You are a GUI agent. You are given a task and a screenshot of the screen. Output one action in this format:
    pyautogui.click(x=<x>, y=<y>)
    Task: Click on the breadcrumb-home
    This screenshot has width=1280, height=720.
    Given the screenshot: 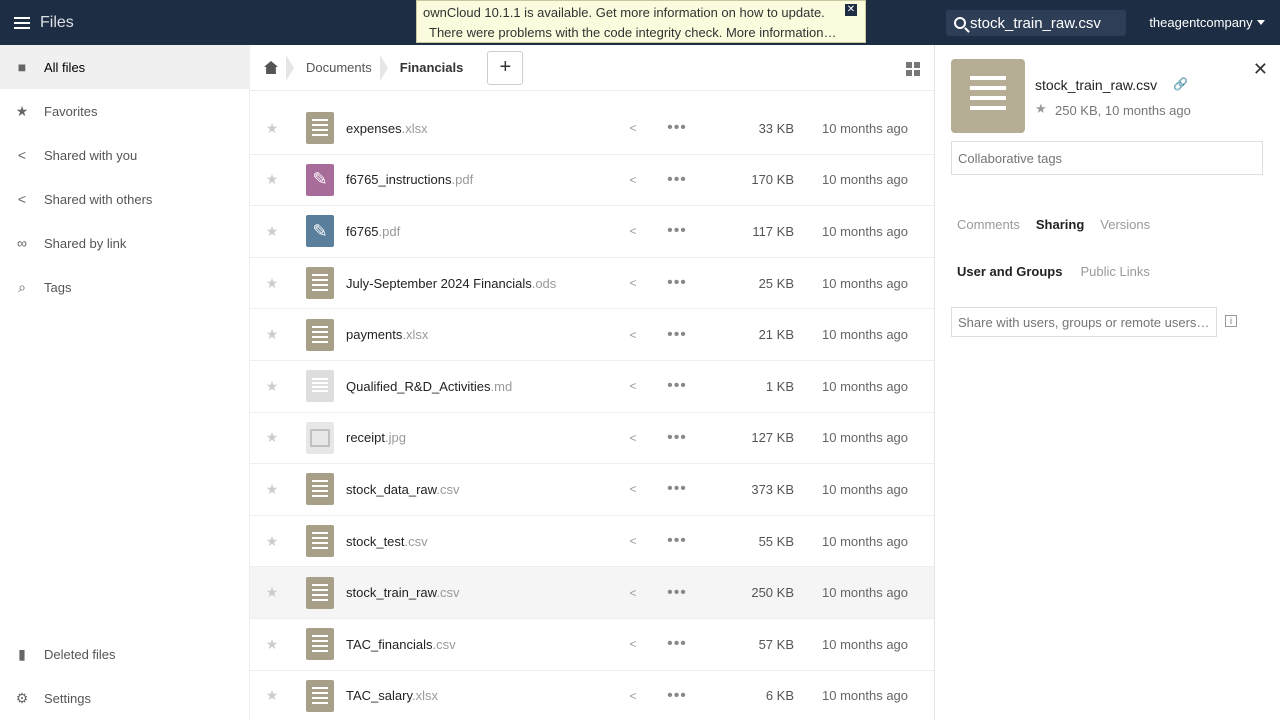 What is the action you would take?
    pyautogui.click(x=272, y=68)
    